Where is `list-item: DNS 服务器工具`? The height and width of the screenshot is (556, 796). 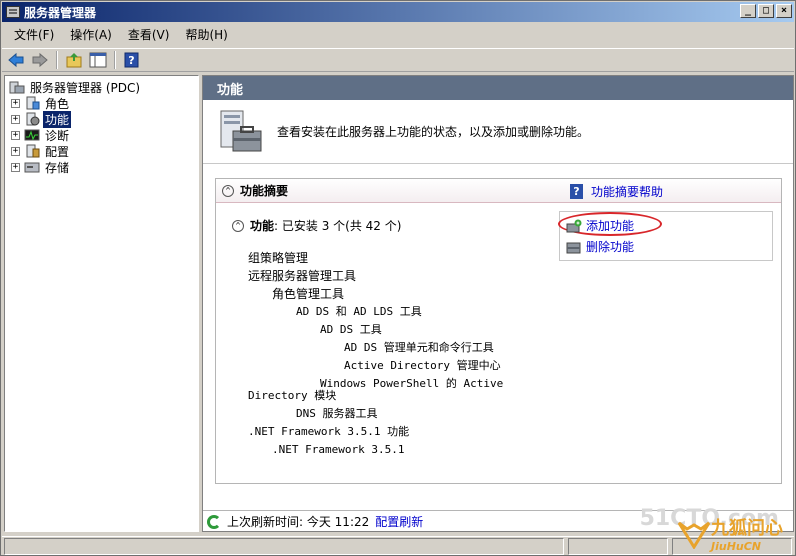 list-item: DNS 服务器工具 is located at coordinates (337, 413).